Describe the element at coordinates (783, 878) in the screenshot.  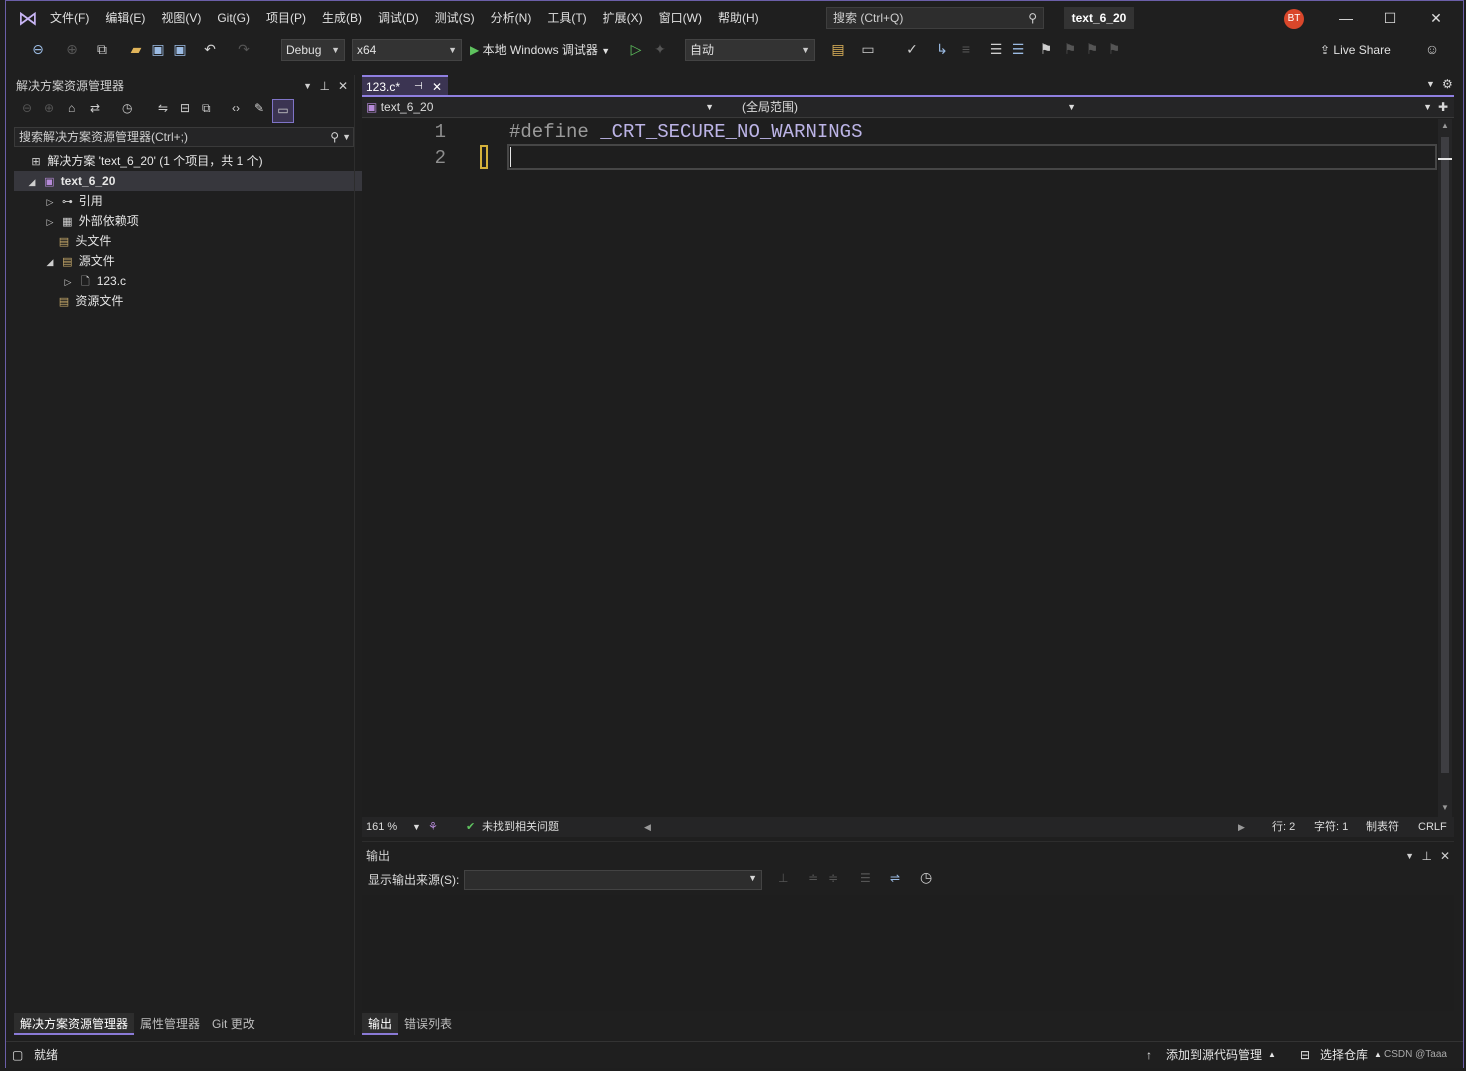
I see `find-message-icon: ⊥` at that location.